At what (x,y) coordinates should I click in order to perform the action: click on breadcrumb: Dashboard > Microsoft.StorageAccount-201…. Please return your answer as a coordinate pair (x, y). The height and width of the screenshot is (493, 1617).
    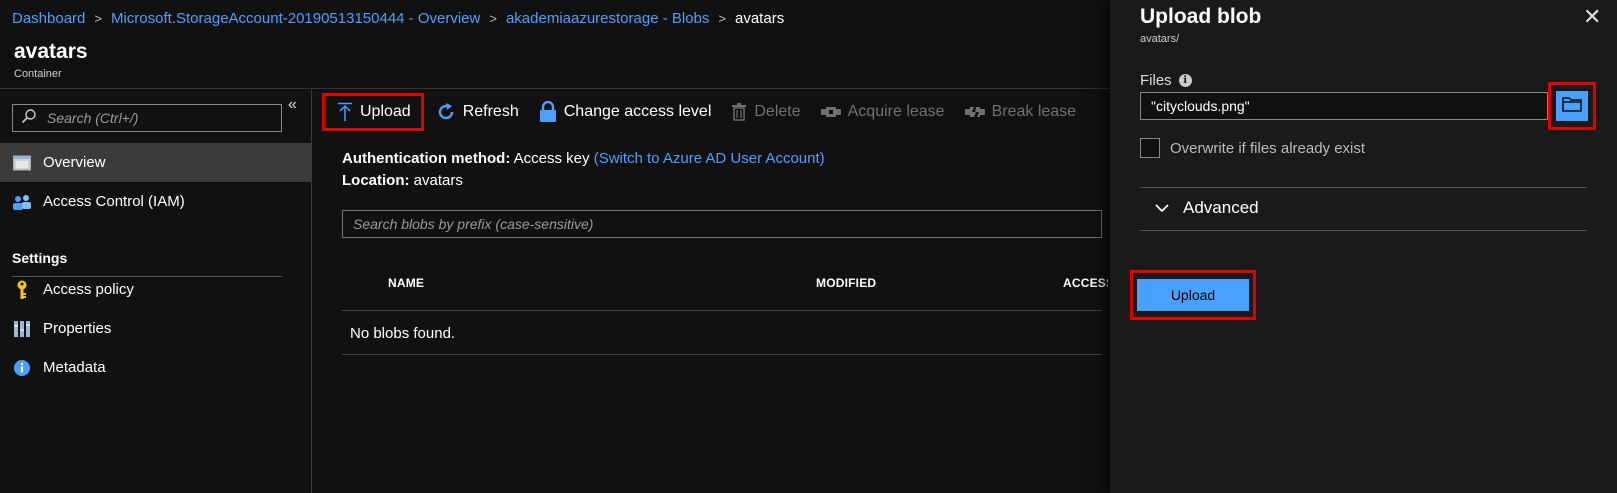
    Looking at the image, I should click on (398, 18).